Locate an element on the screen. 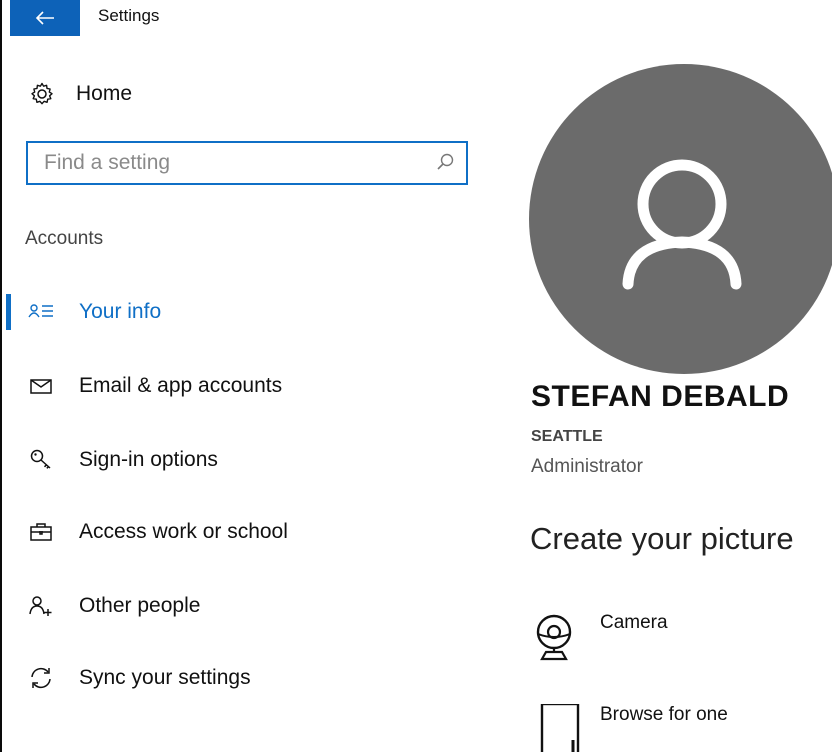 This screenshot has height=754, width=832. user-name: STEFAN DEBALD is located at coordinates (660, 396).